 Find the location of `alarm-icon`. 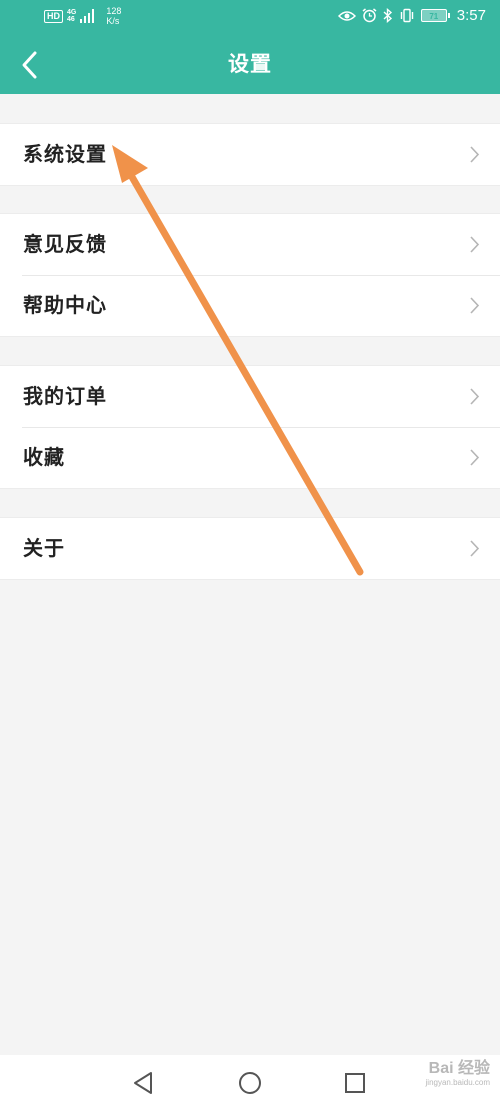

alarm-icon is located at coordinates (369, 15).